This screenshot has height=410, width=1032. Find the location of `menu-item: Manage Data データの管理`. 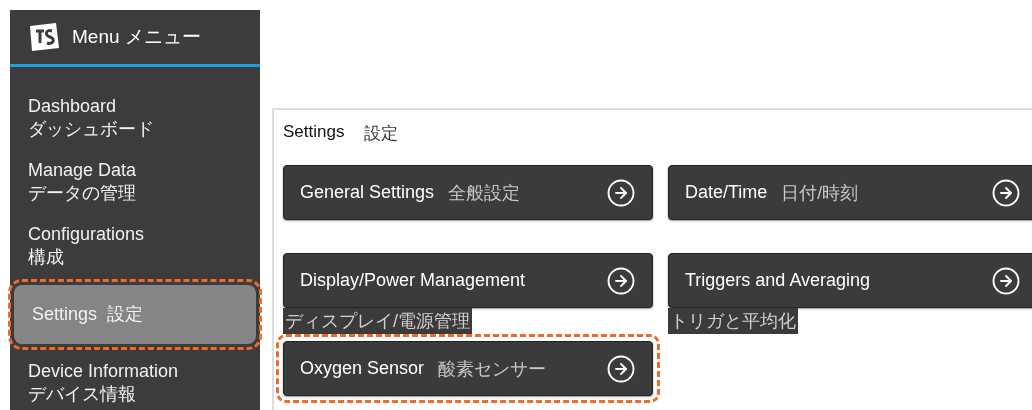

menu-item: Manage Data データの管理 is located at coordinates (135, 182).